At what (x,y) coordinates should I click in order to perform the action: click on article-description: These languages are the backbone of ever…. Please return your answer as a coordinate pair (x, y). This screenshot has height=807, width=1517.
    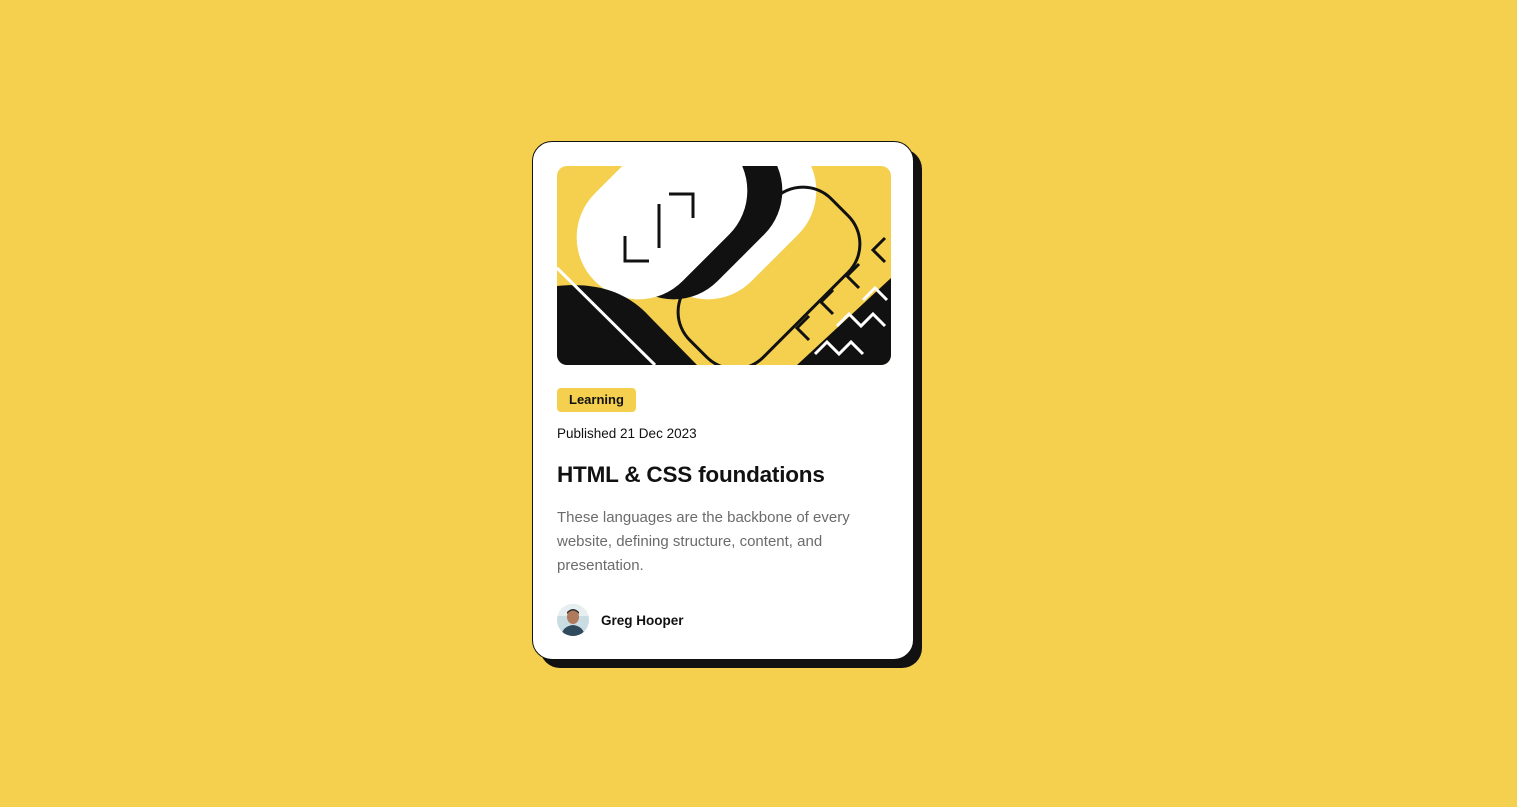
    Looking at the image, I should click on (703, 541).